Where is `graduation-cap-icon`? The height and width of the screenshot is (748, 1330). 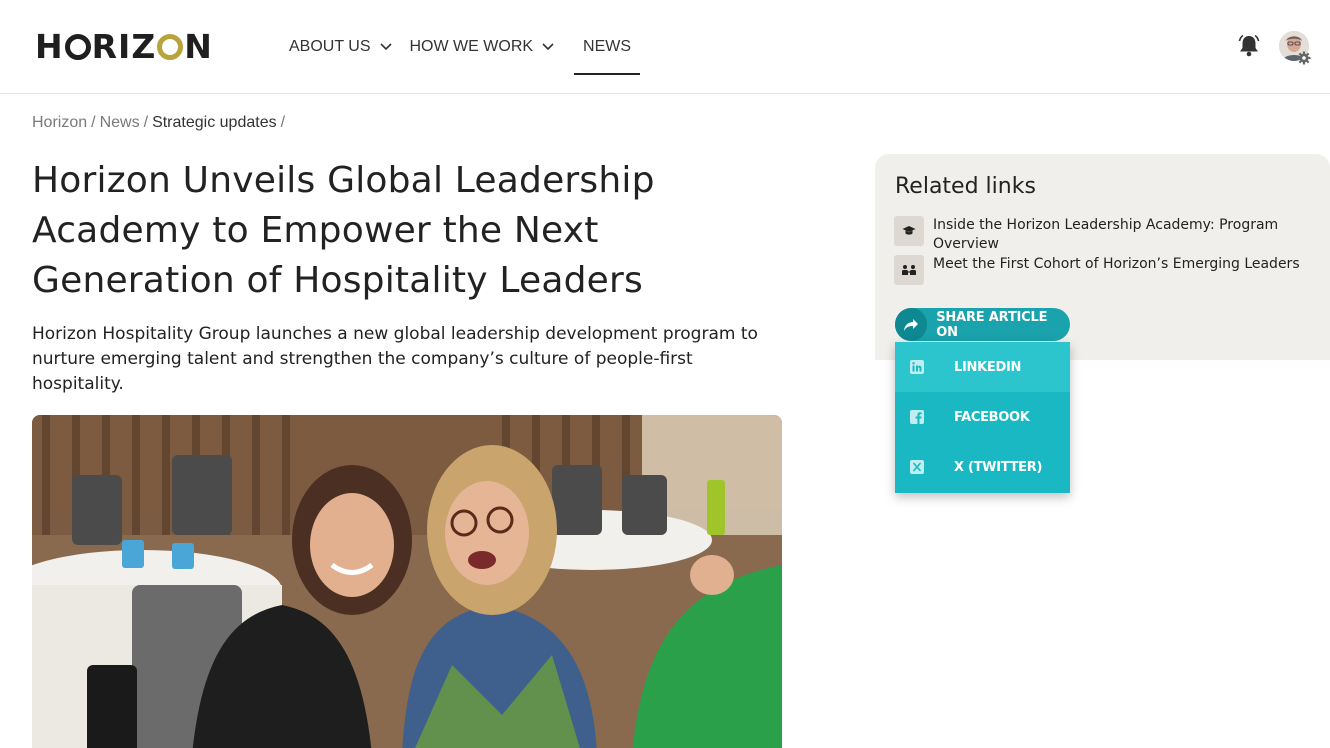
graduation-cap-icon is located at coordinates (909, 231).